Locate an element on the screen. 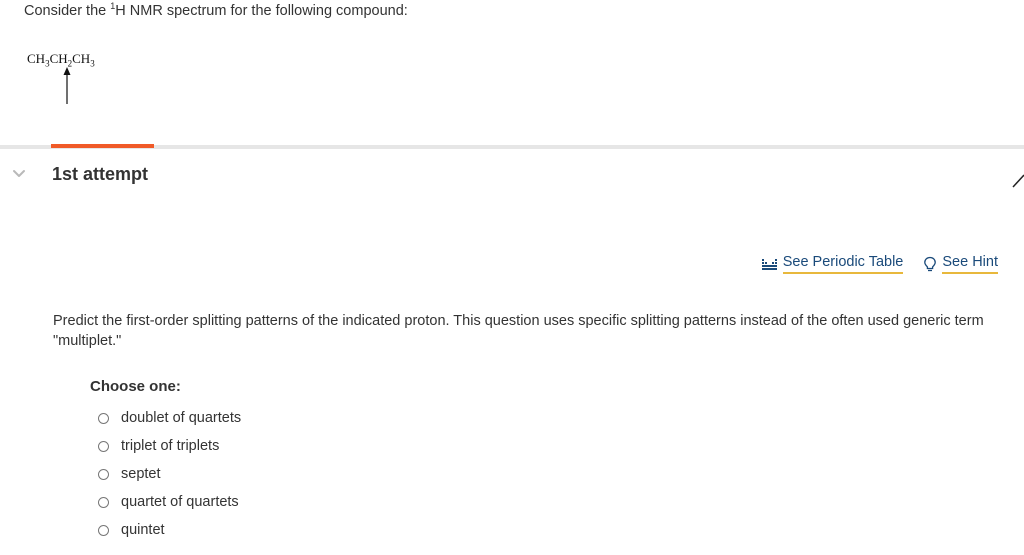 The width and height of the screenshot is (1024, 555). see-periodic-table-link: See Periodic Table is located at coordinates (832, 264).